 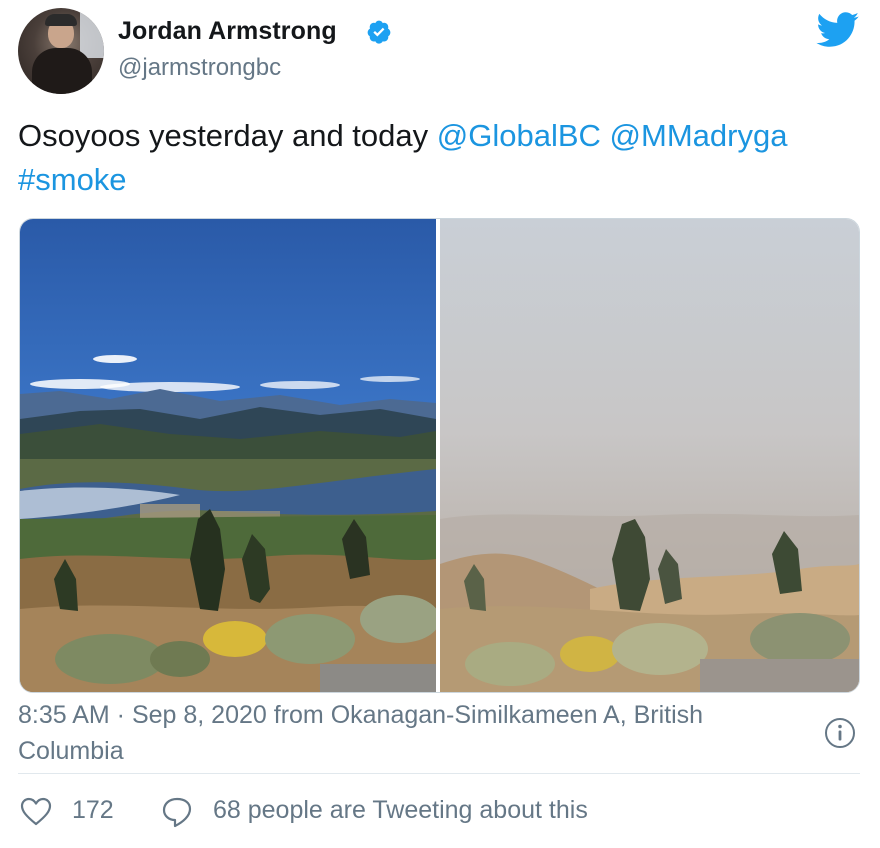 What do you see at coordinates (199, 68) in the screenshot?
I see `author-handle: @jarmstrongbc` at bounding box center [199, 68].